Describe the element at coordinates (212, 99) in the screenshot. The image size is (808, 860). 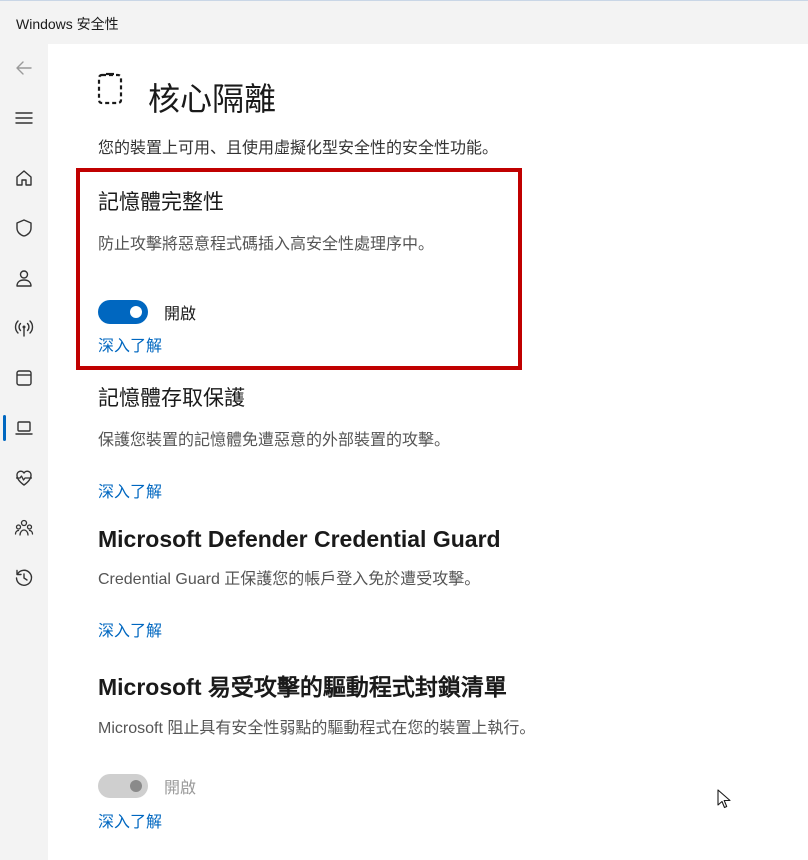
I see `page-title: 核心隔離` at that location.